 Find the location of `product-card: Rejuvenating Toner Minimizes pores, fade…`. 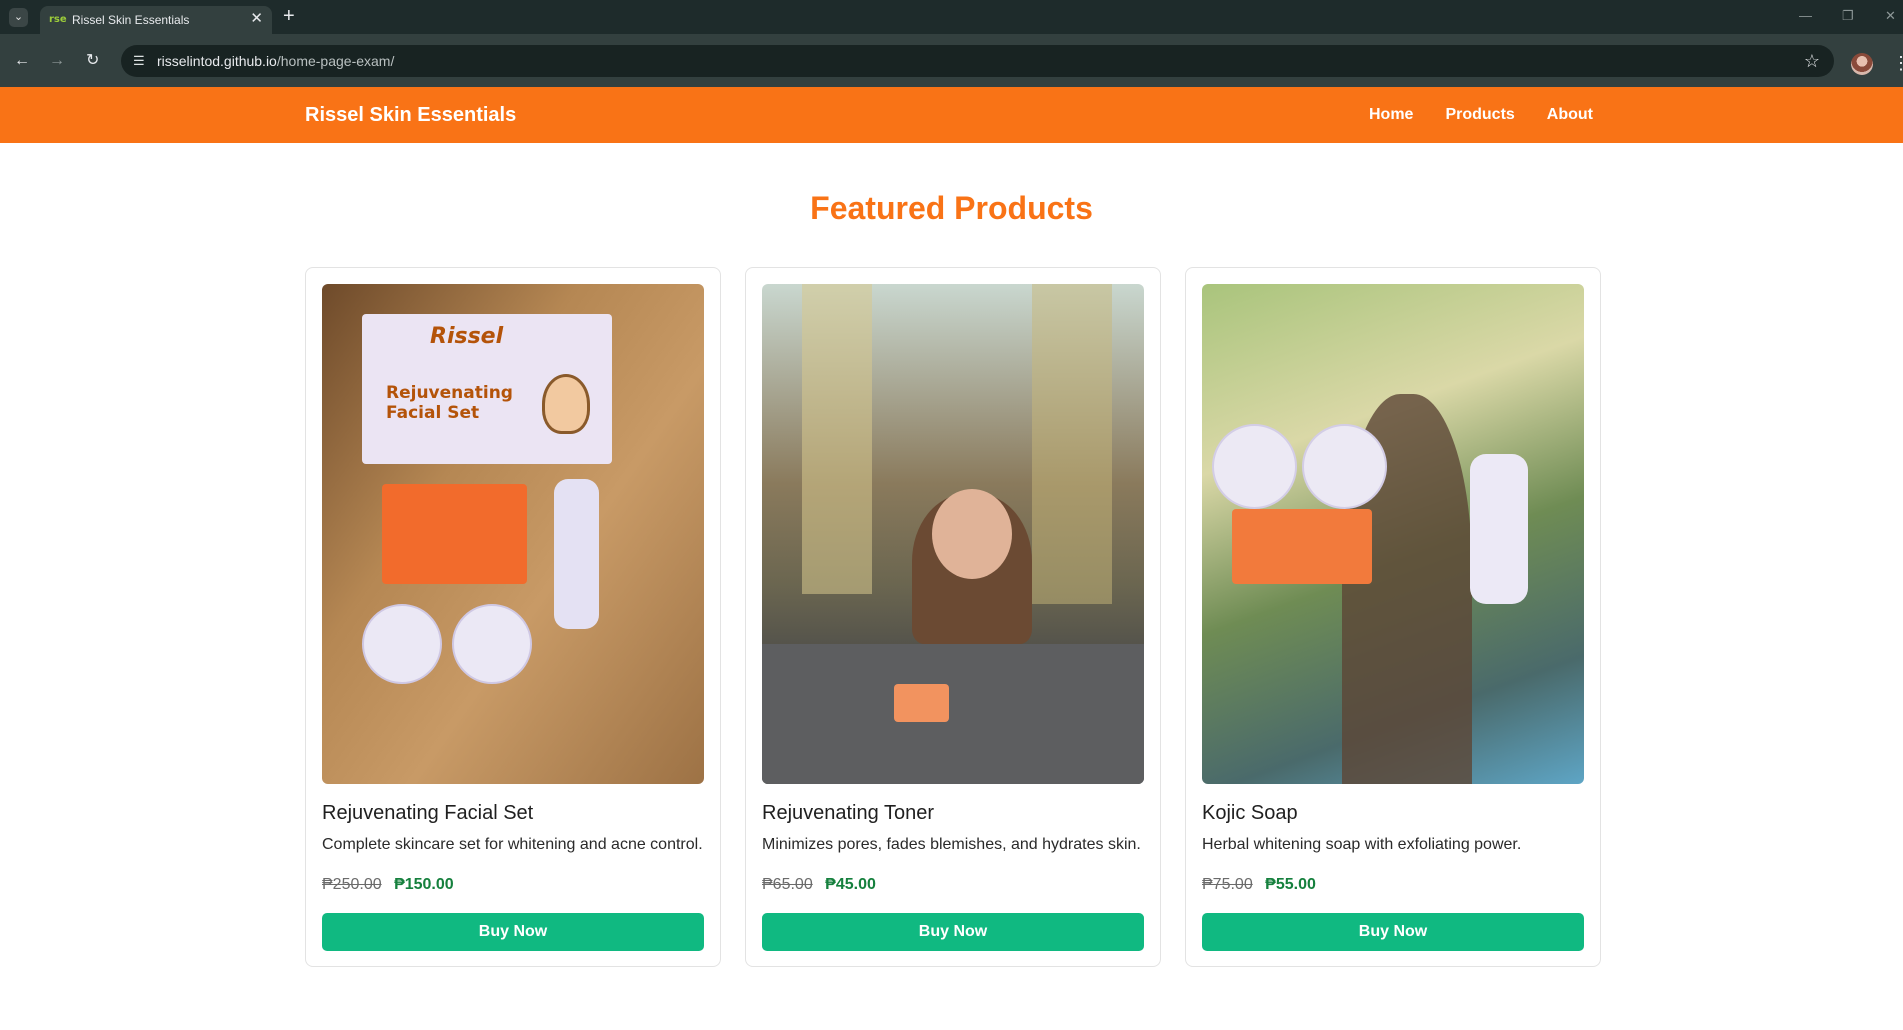

product-card: Rejuvenating Toner Minimizes pores, fade… is located at coordinates (953, 617).